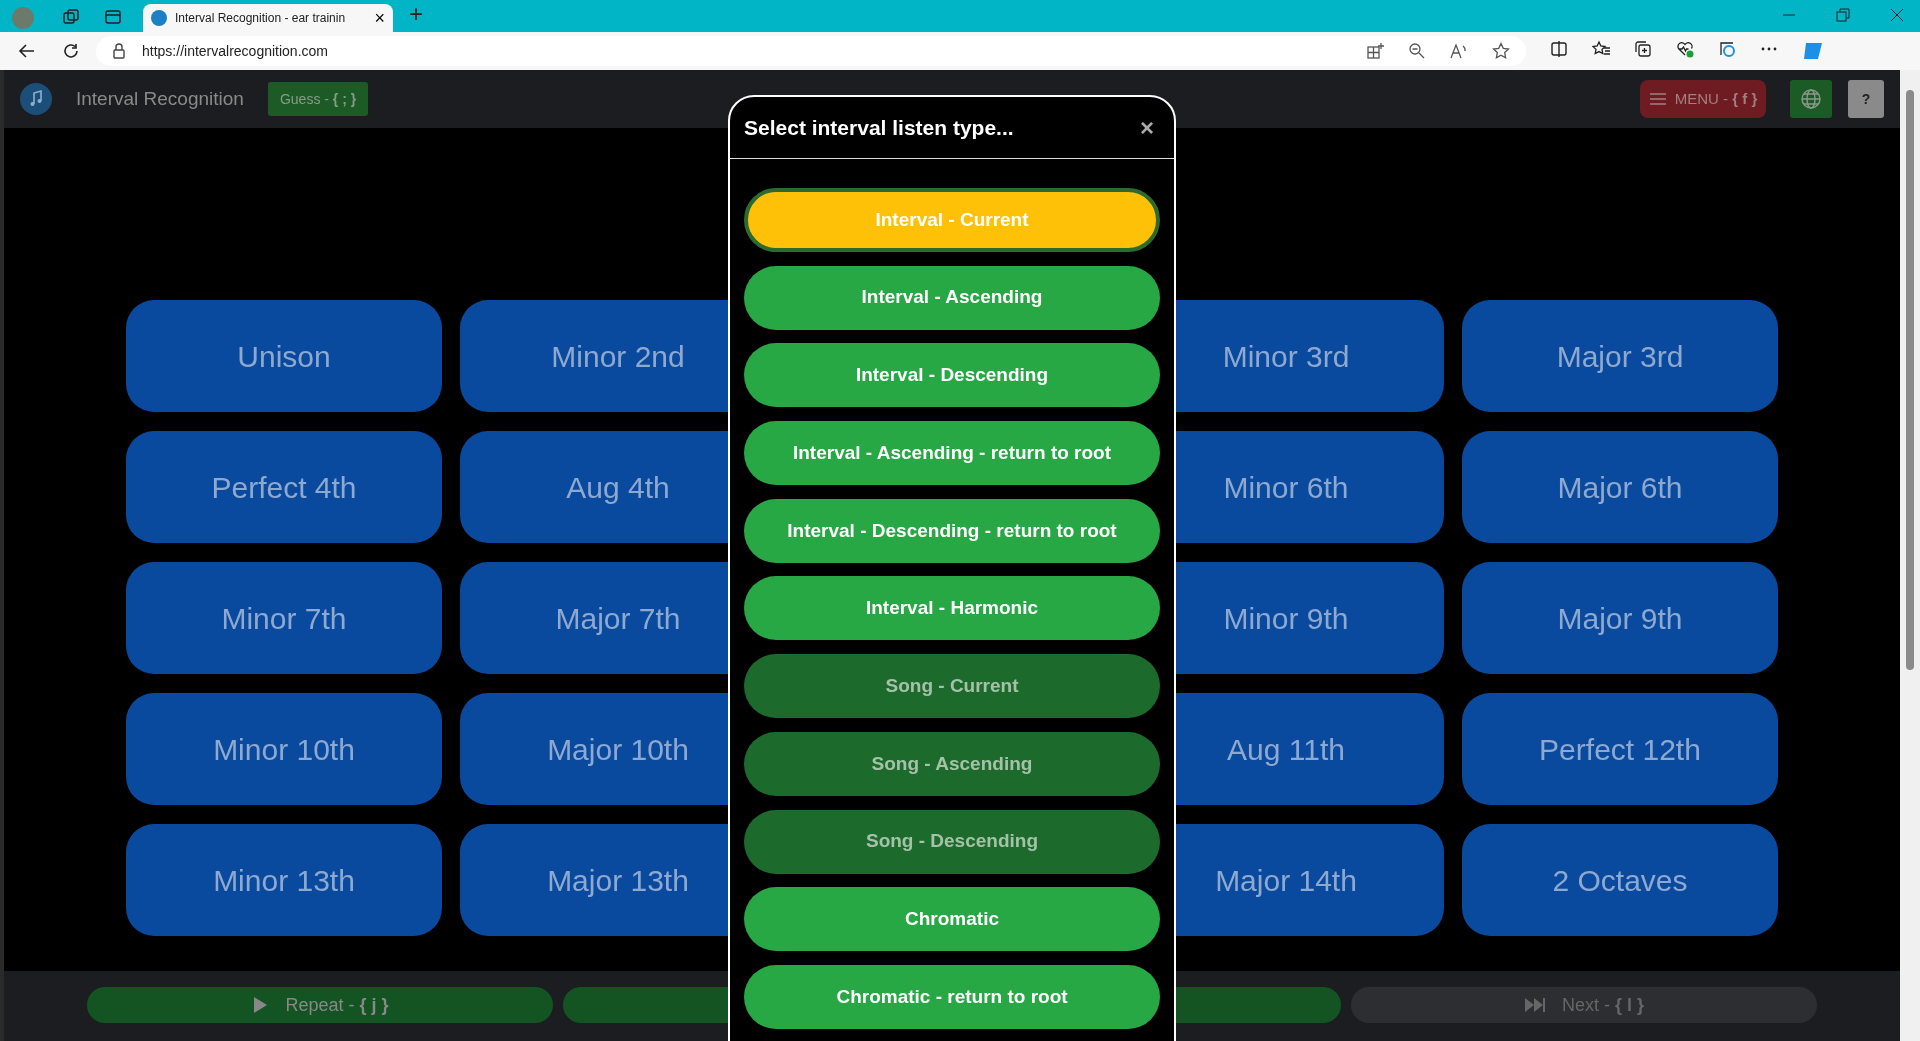  I want to click on workspaces-icon, so click(71, 17).